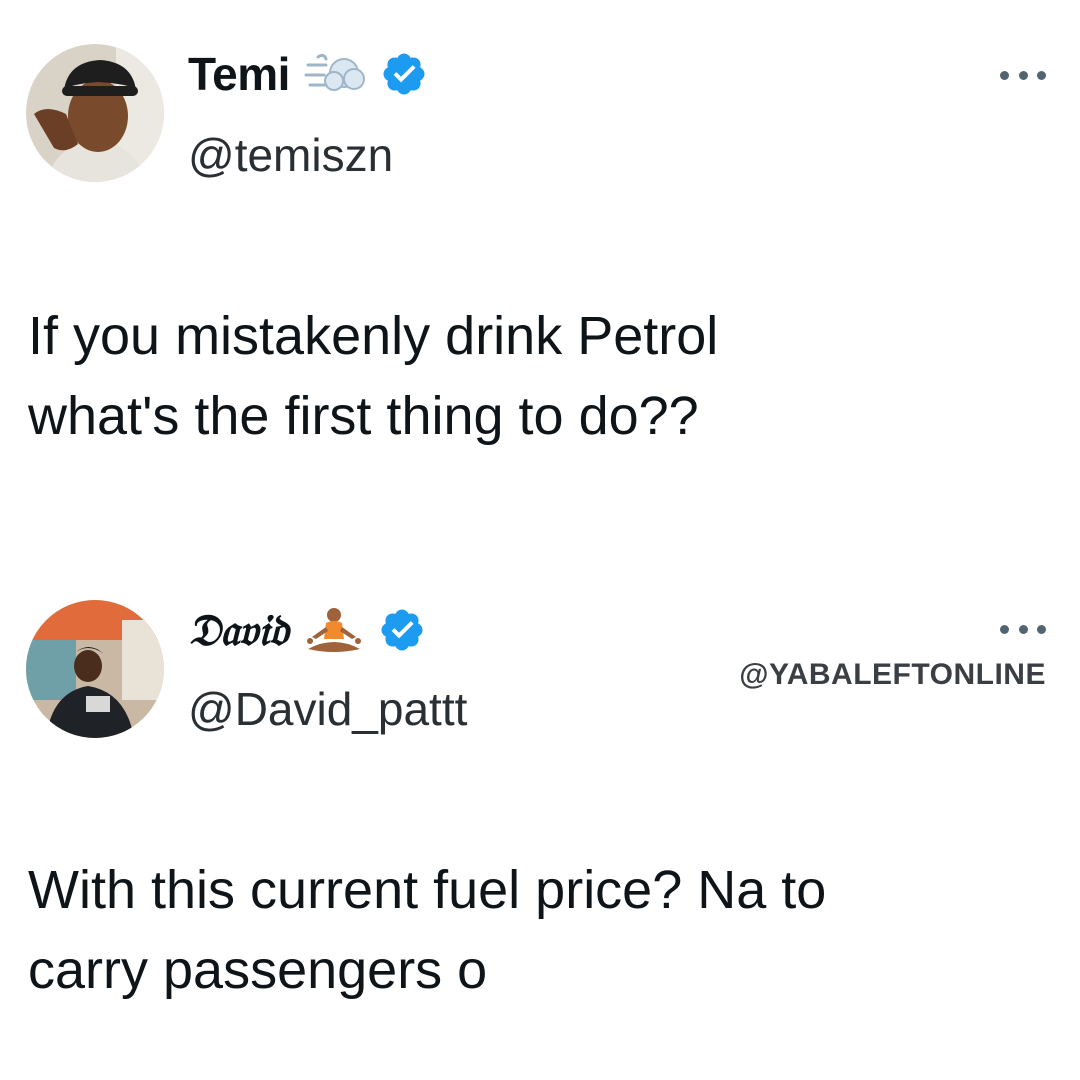 The width and height of the screenshot is (1080, 1080). What do you see at coordinates (363, 416) in the screenshot?
I see `tweet-text-line: what's the first thing to do??` at bounding box center [363, 416].